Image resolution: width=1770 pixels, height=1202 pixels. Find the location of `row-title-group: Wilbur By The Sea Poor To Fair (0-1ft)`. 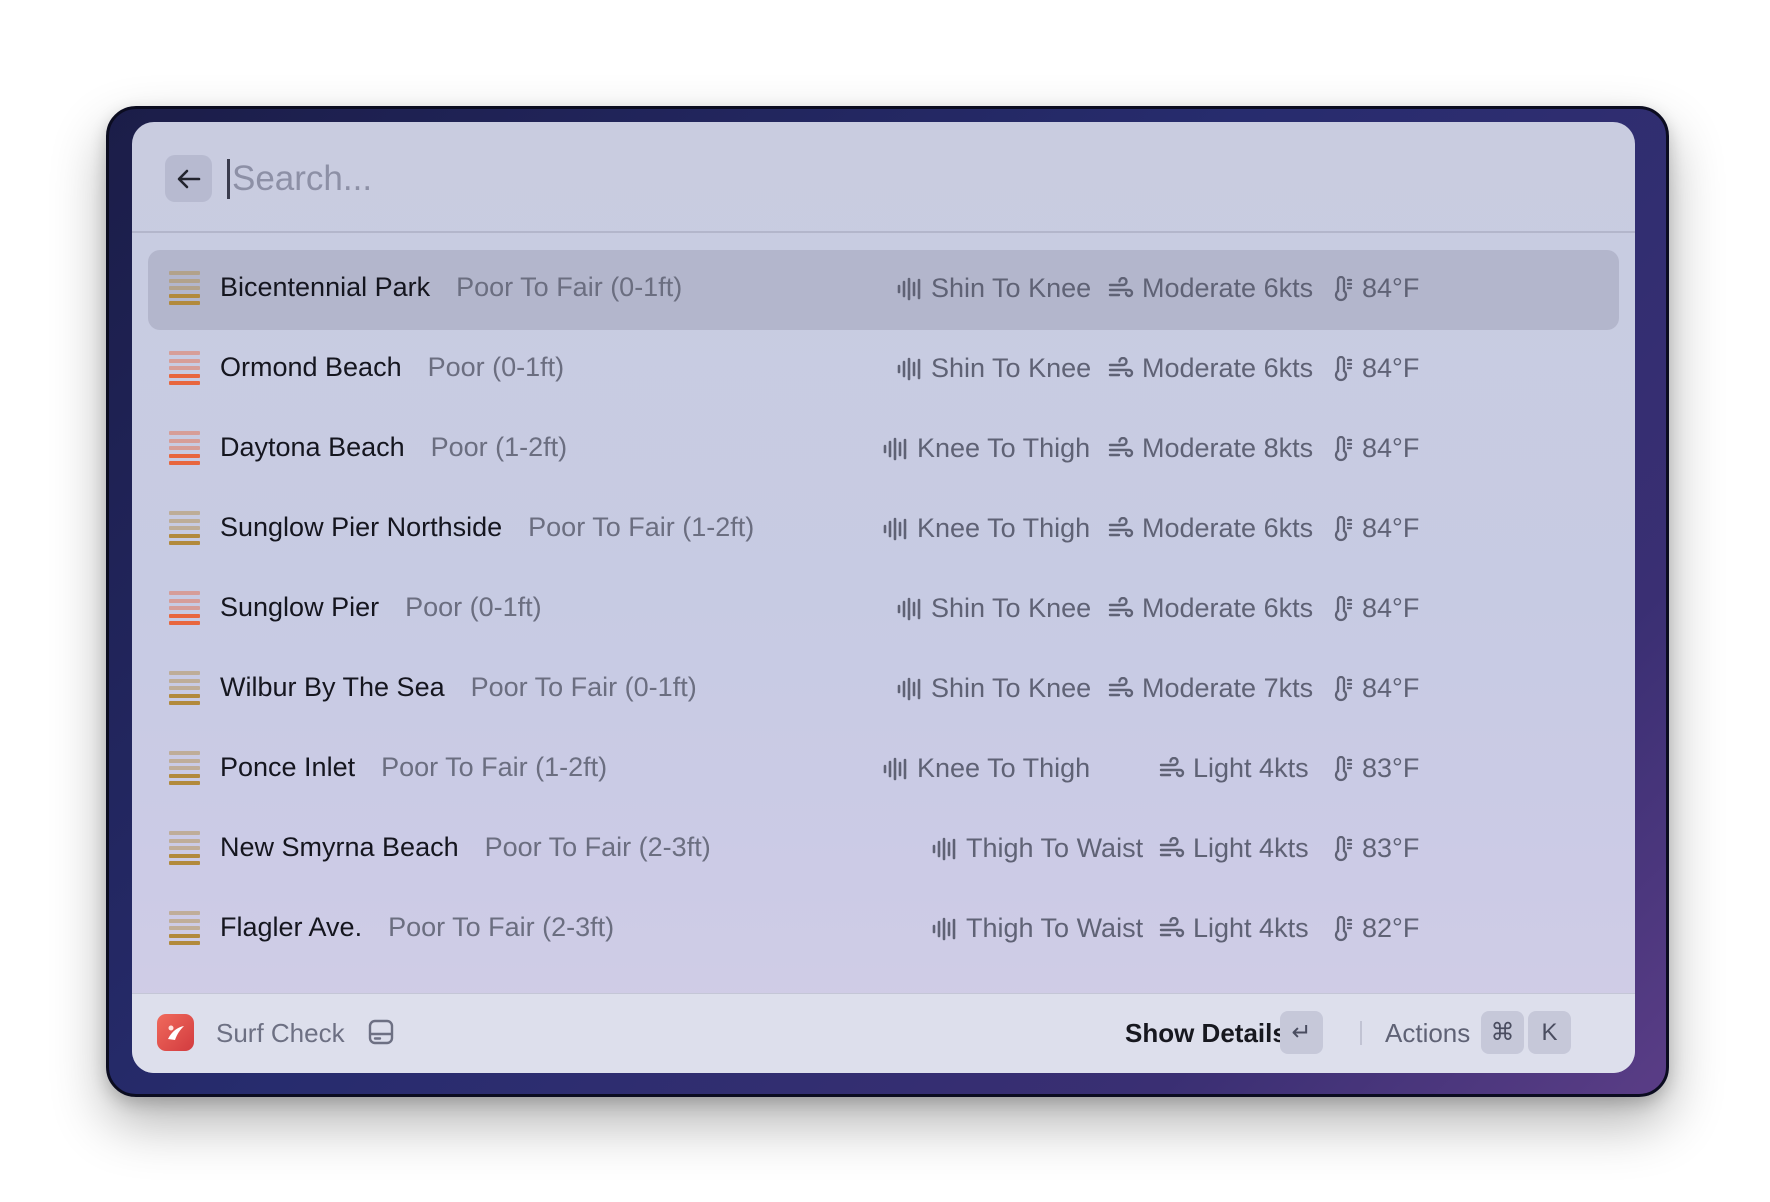

row-title-group: Wilbur By The Sea Poor To Fair (0-1ft) is located at coordinates (458, 687).